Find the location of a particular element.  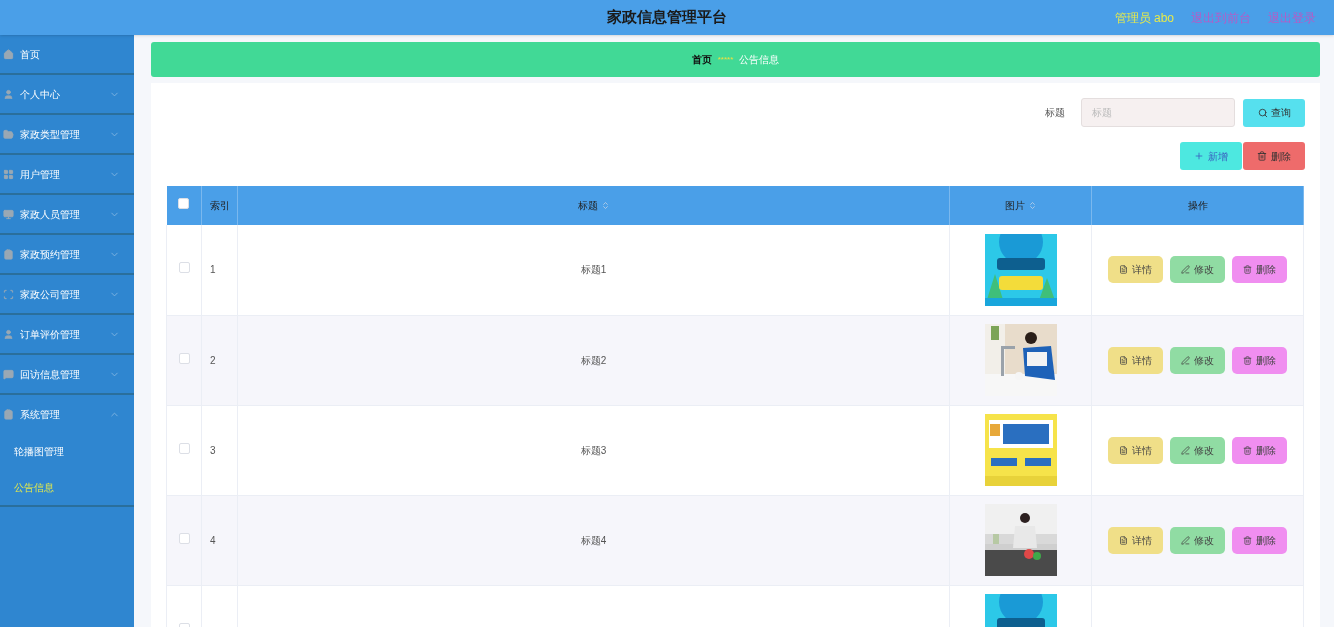

breadcrumb-current: 公告信息 is located at coordinates (759, 60).